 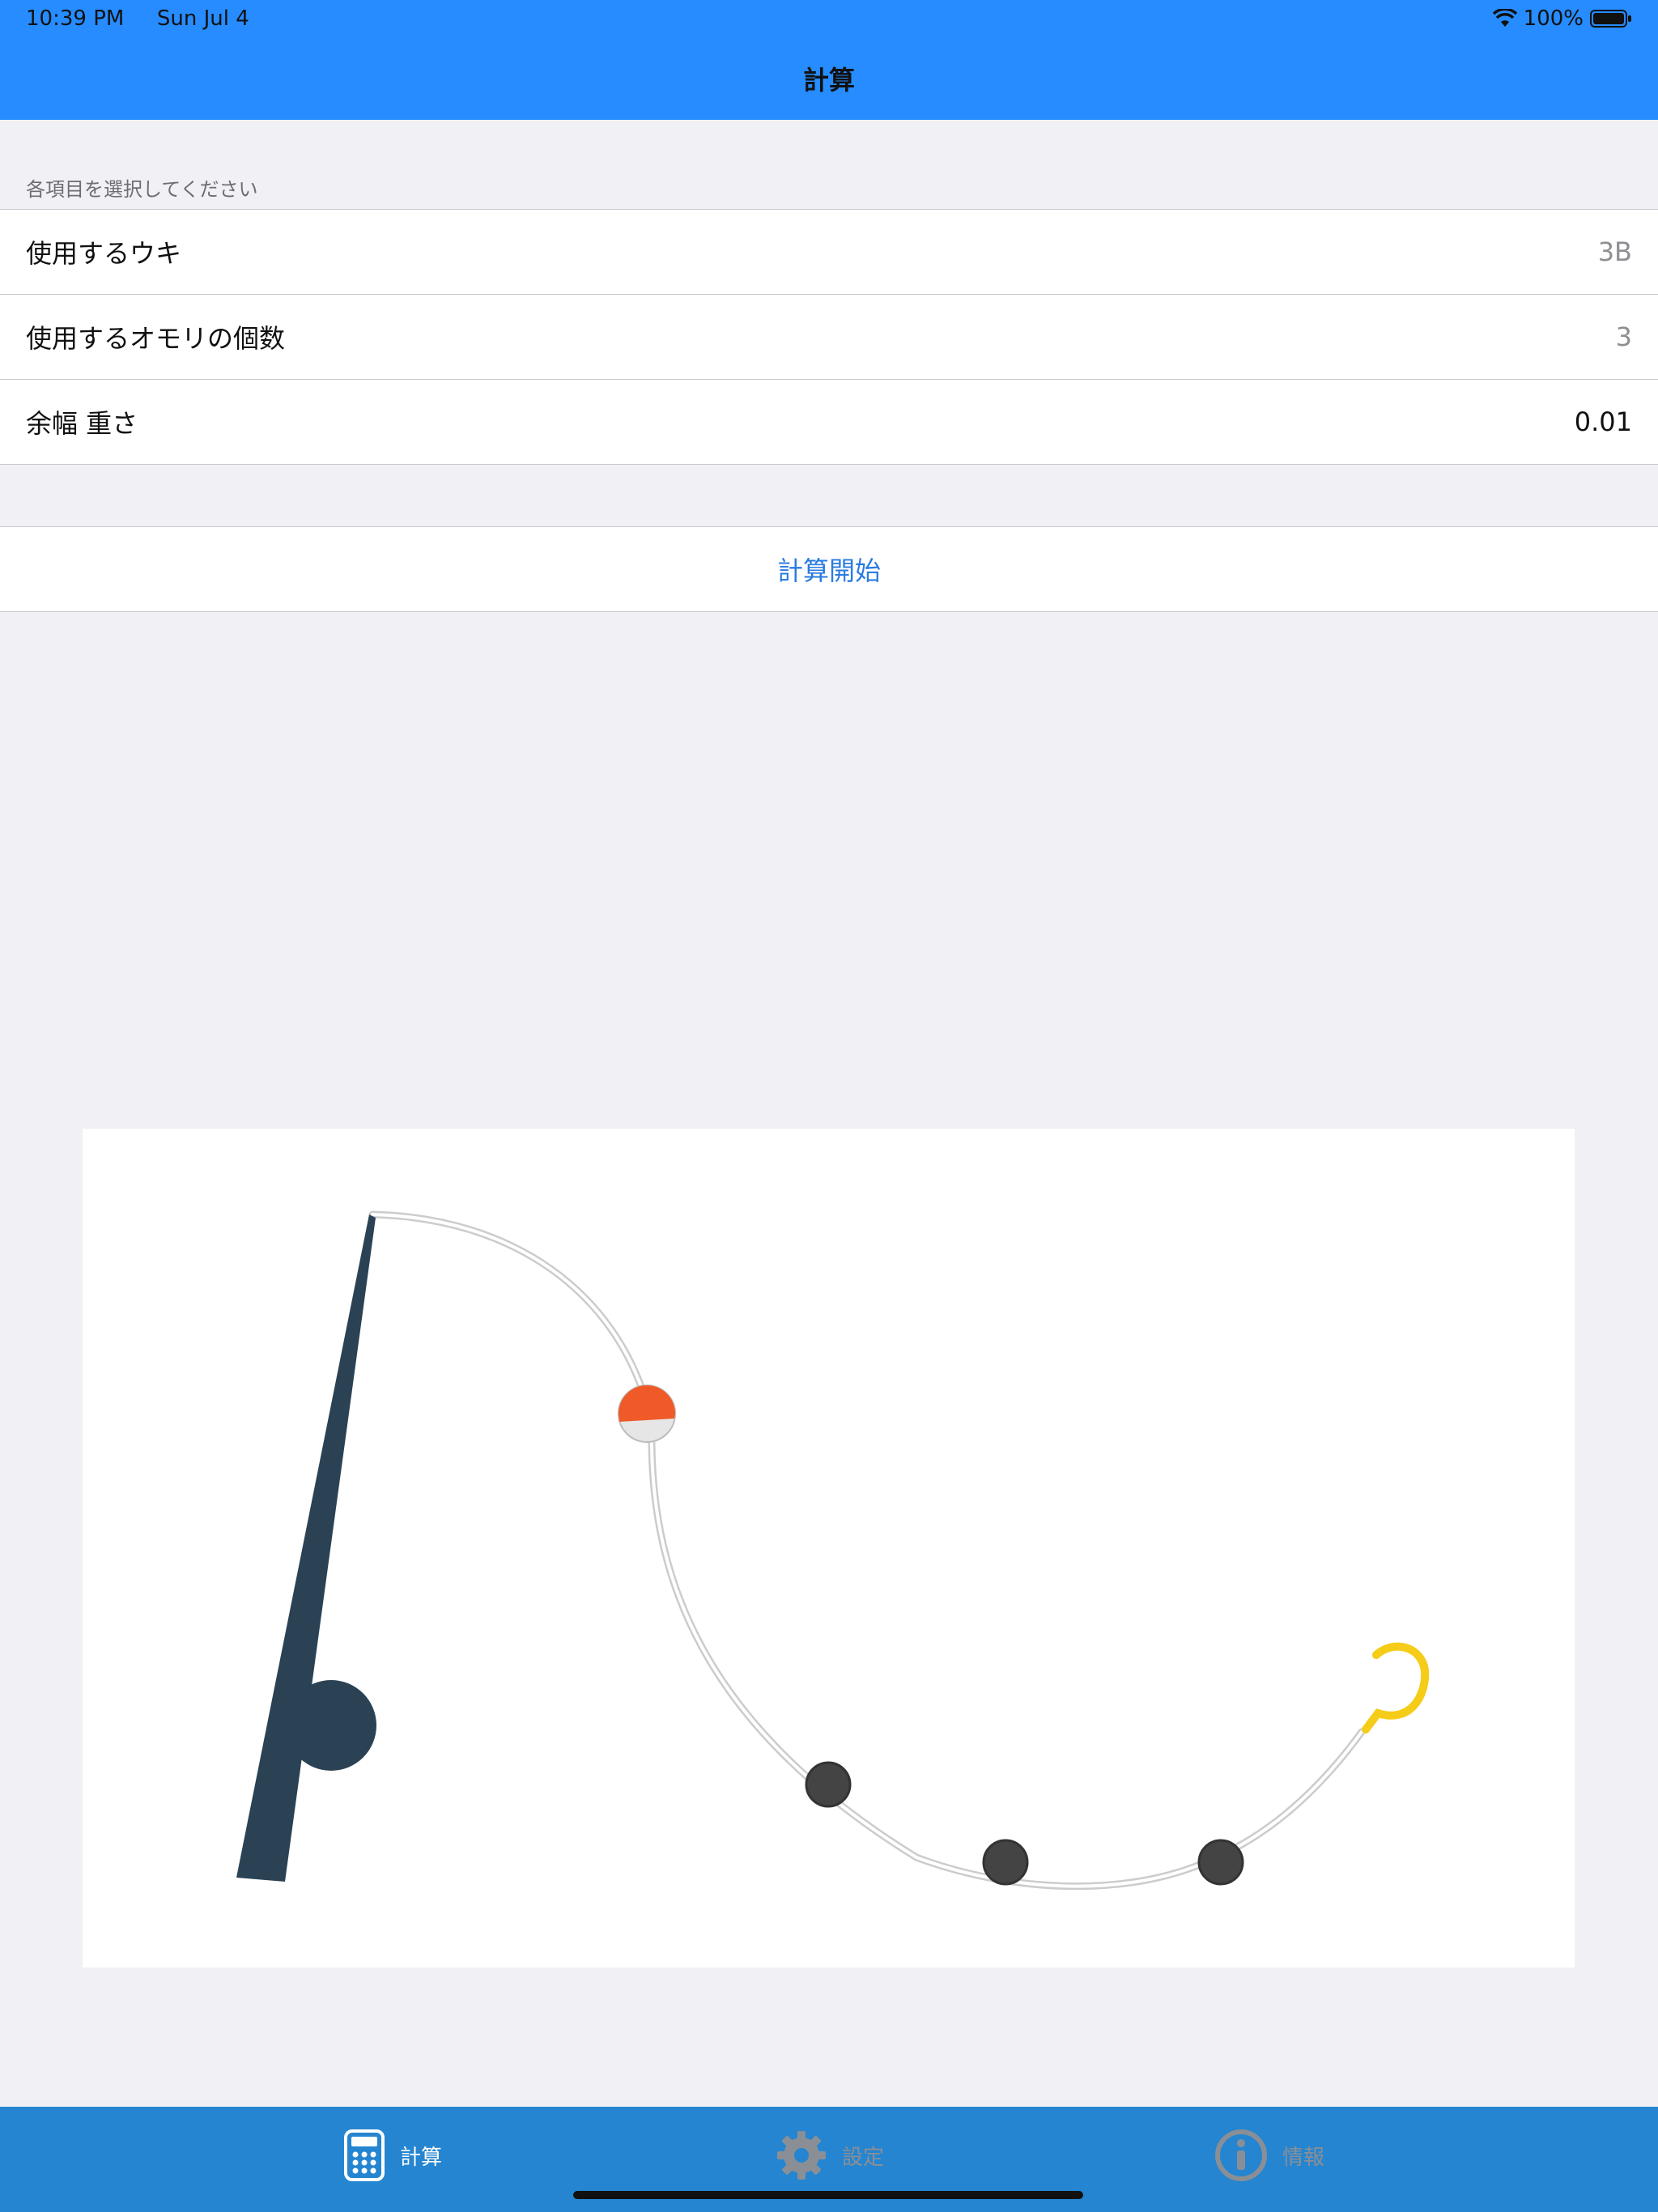 I want to click on home-indicator, so click(x=828, y=2195).